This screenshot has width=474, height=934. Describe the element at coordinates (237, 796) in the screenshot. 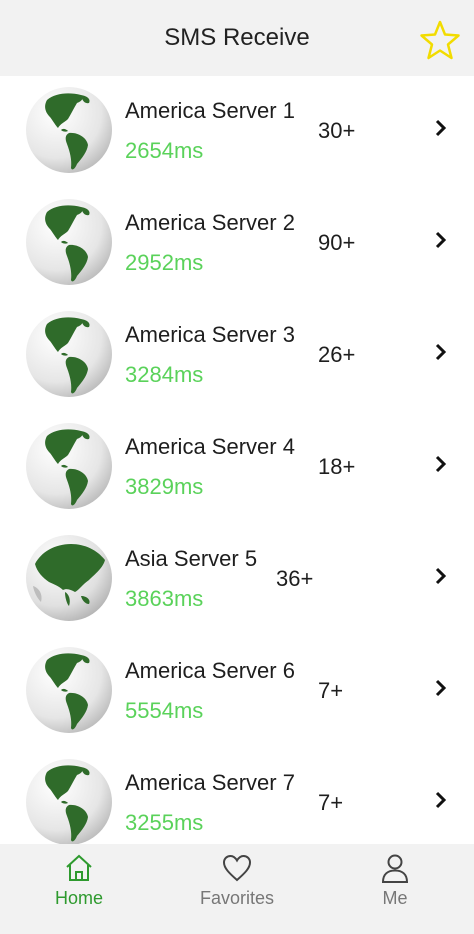

I see `server-row: America Server 7 3255ms 7+` at that location.